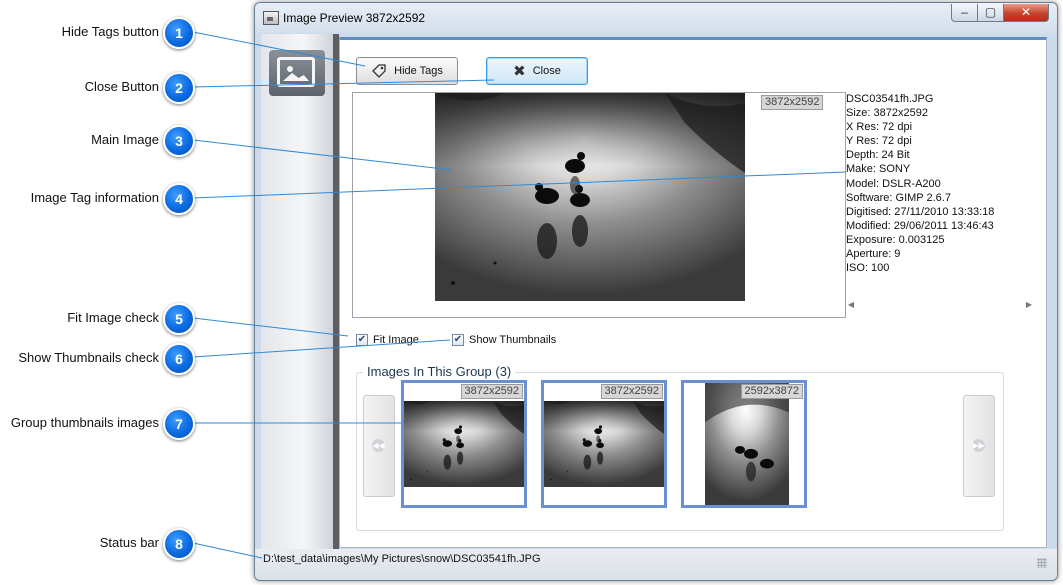 The height and width of the screenshot is (585, 1063). I want to click on callout-label: Fit Image check, so click(113, 317).